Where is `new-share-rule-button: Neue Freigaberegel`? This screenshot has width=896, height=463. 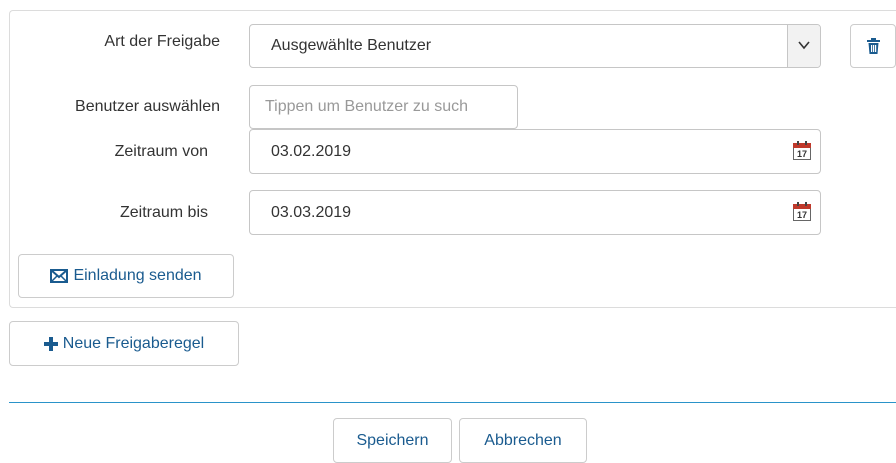 new-share-rule-button: Neue Freigaberegel is located at coordinates (124, 343).